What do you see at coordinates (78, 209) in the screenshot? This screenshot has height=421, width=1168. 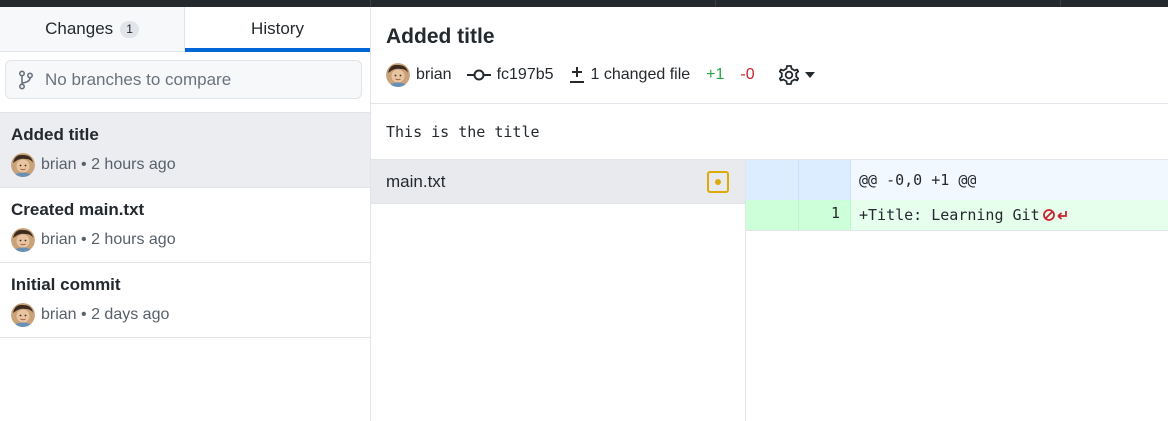 I see `commit-title: Created main.txt` at bounding box center [78, 209].